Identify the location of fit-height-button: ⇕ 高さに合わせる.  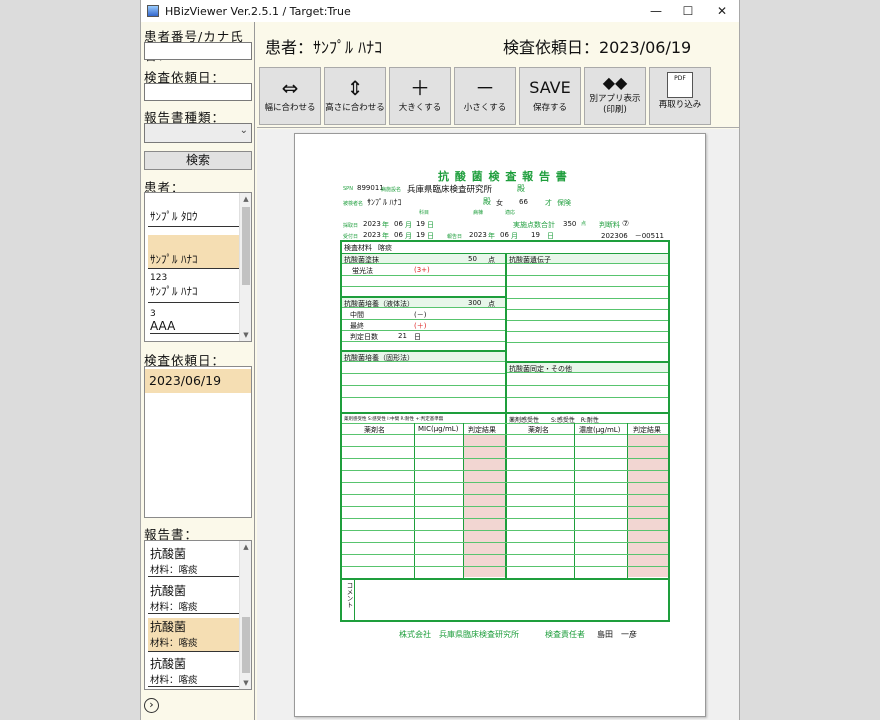
(355, 96).